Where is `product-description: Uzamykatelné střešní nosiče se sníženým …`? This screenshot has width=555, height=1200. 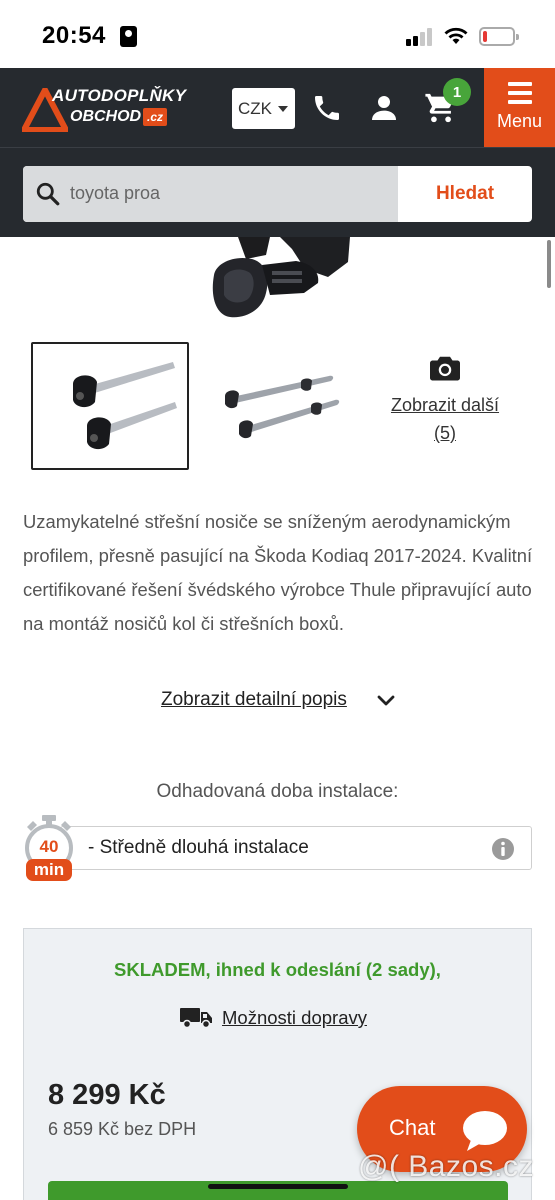 product-description: Uzamykatelné střešní nosiče se sníženým … is located at coordinates (278, 572).